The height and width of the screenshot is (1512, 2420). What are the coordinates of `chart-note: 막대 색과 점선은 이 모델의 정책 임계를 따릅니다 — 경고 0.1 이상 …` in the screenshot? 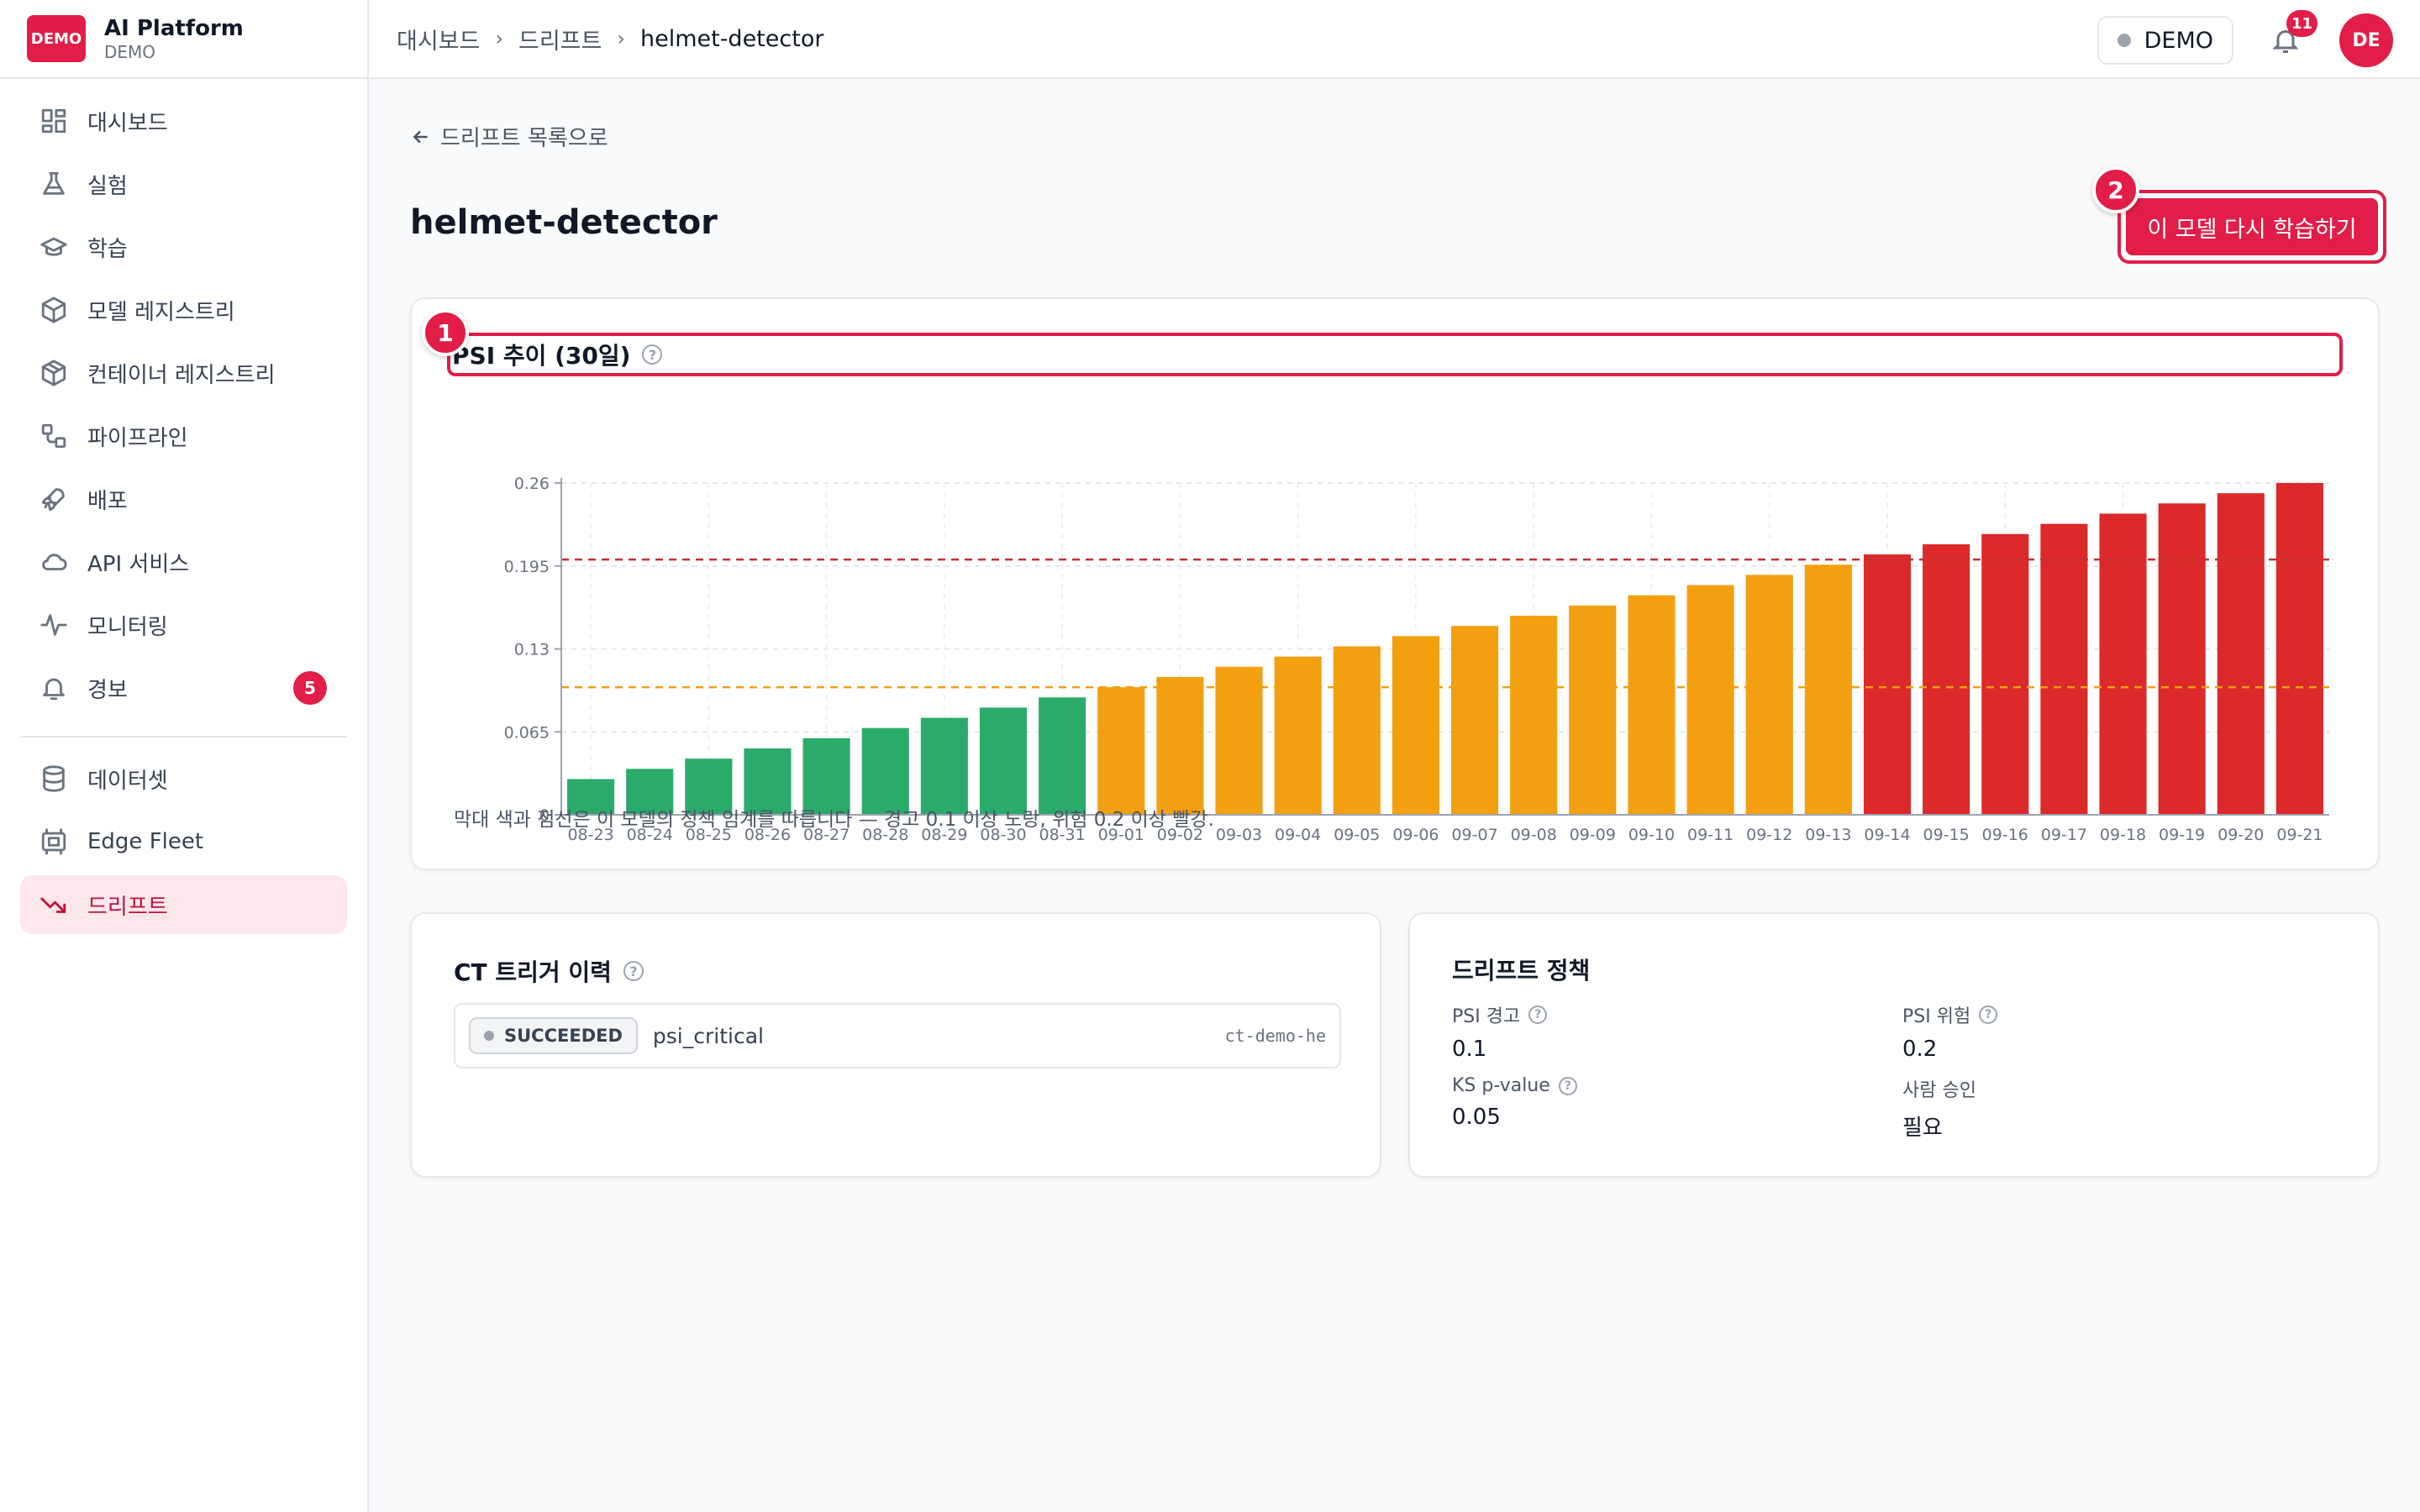 It's located at (834, 820).